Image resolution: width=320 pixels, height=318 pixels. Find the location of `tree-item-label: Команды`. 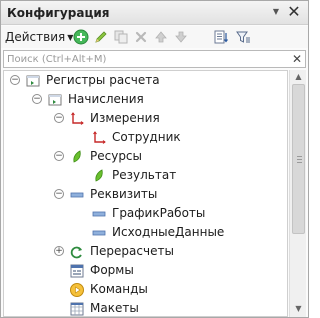

tree-item-label: Команды is located at coordinates (119, 289).